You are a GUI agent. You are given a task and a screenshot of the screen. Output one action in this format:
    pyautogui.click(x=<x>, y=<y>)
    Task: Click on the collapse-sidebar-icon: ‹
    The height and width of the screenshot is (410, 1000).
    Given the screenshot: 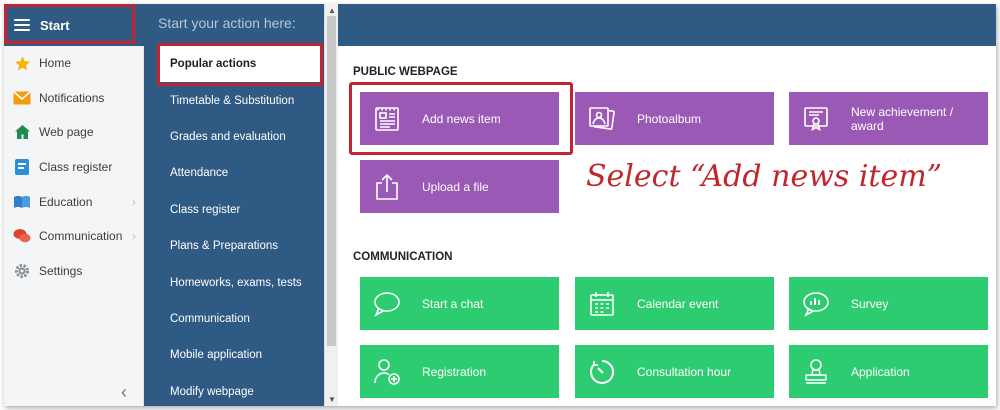 What is the action you would take?
    pyautogui.click(x=124, y=392)
    